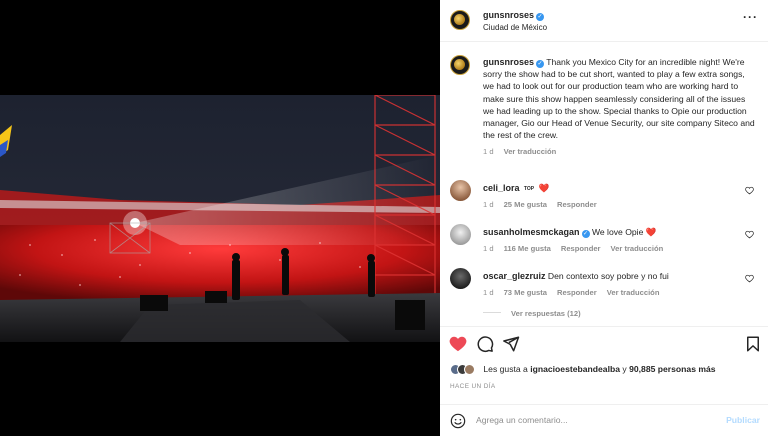 The width and height of the screenshot is (768, 436). I want to click on author-username: gunsnroses, so click(508, 15).